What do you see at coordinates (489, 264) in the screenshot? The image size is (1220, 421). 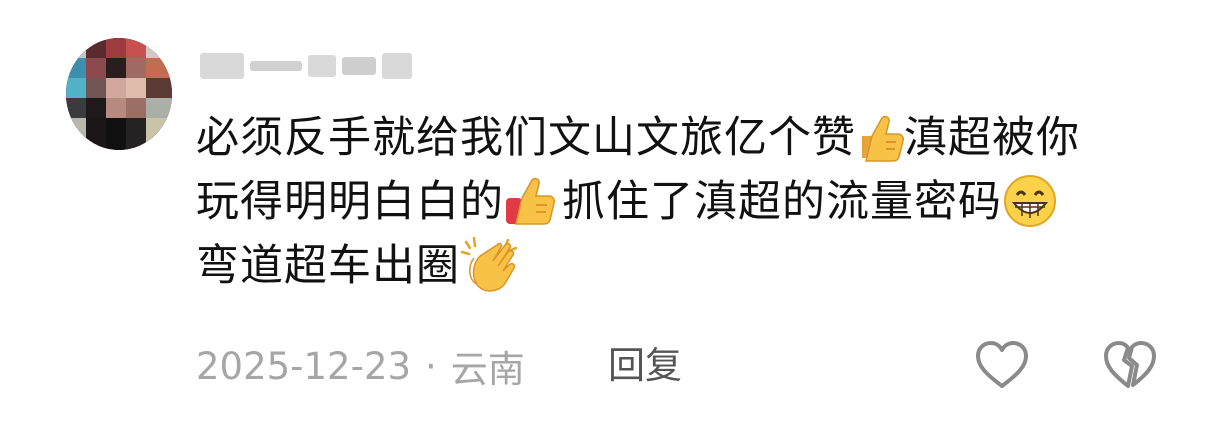 I see `clapping-hands-emoji` at bounding box center [489, 264].